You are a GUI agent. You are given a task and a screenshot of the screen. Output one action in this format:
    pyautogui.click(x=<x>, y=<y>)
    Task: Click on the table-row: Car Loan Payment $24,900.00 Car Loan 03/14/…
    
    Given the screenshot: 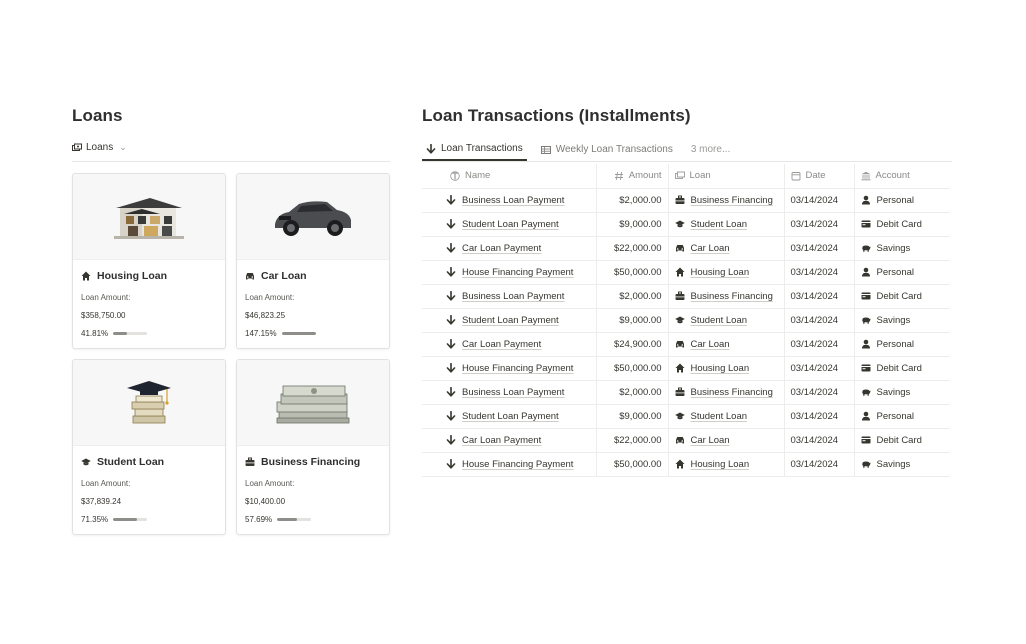 What is the action you would take?
    pyautogui.click(x=686, y=344)
    